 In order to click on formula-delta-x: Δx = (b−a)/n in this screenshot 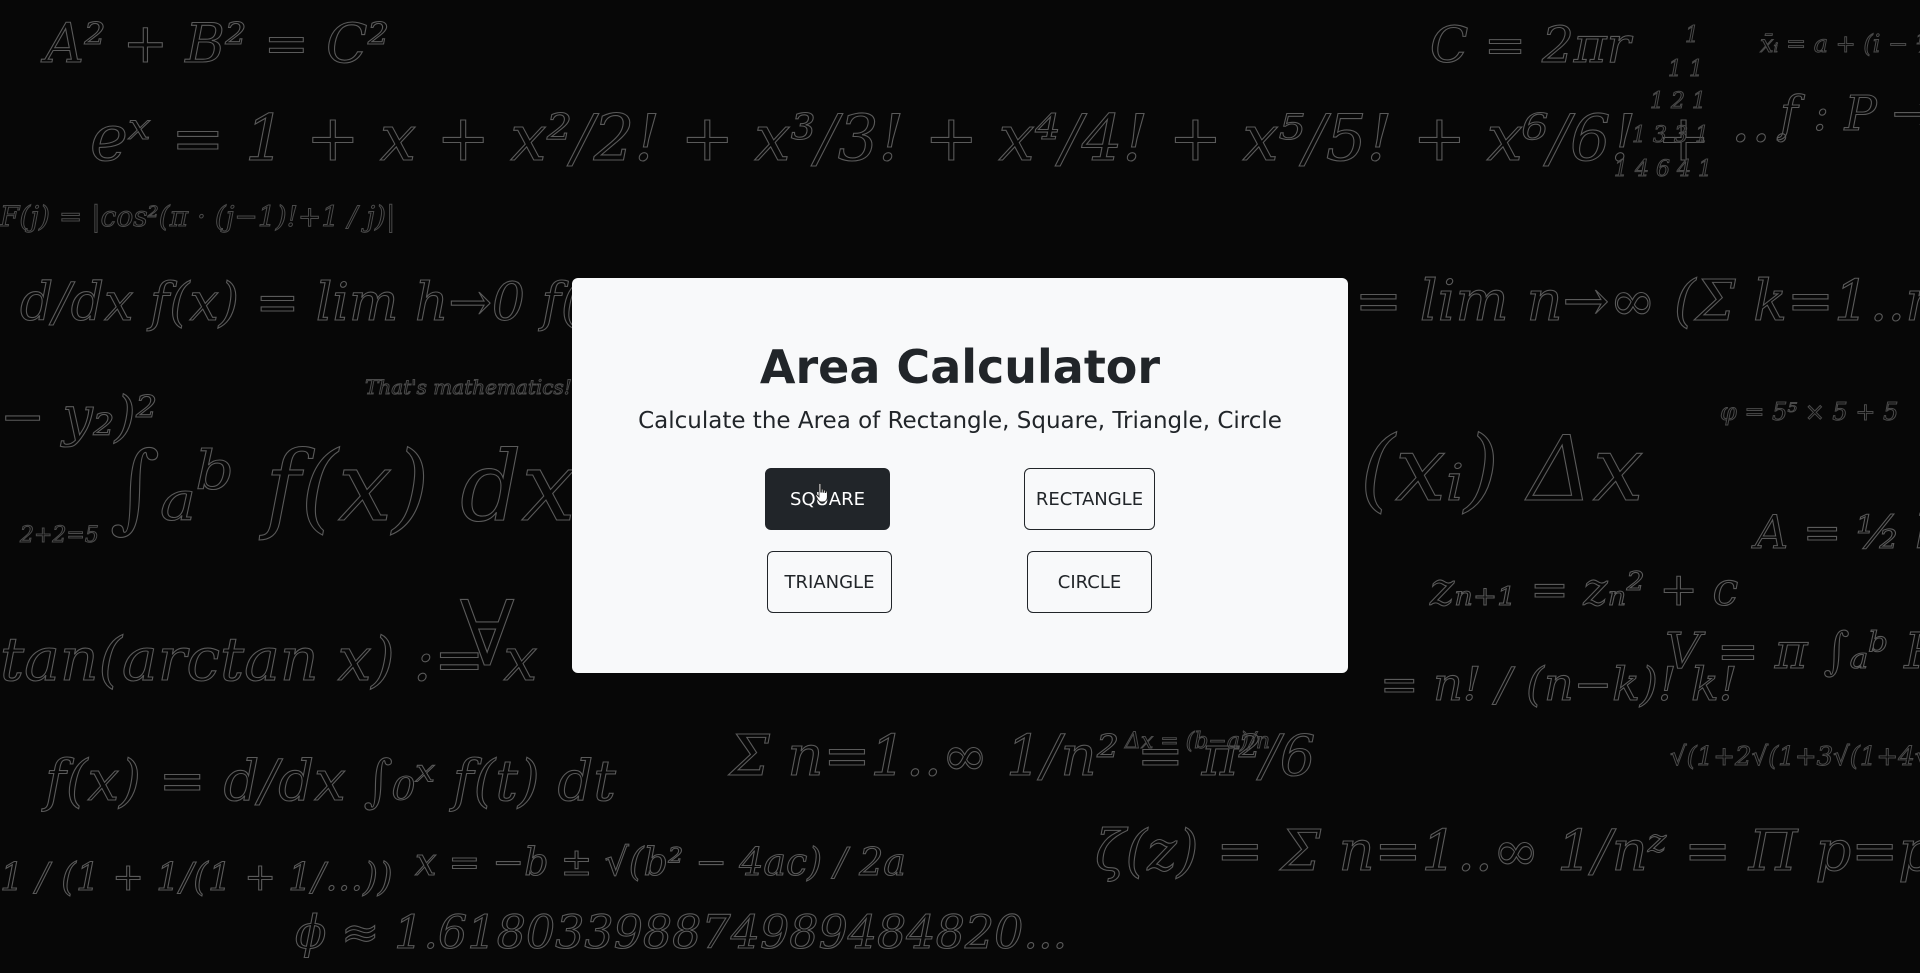, I will do `click(1197, 741)`.